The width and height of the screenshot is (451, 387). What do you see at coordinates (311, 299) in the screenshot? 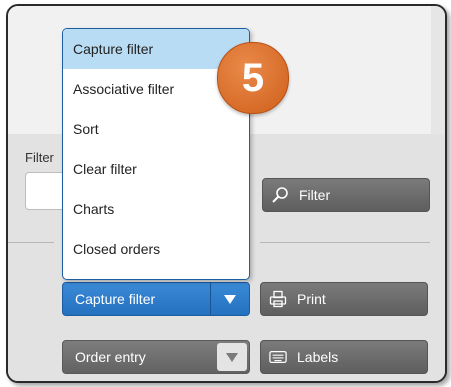
I see `print-button-label: Print` at bounding box center [311, 299].